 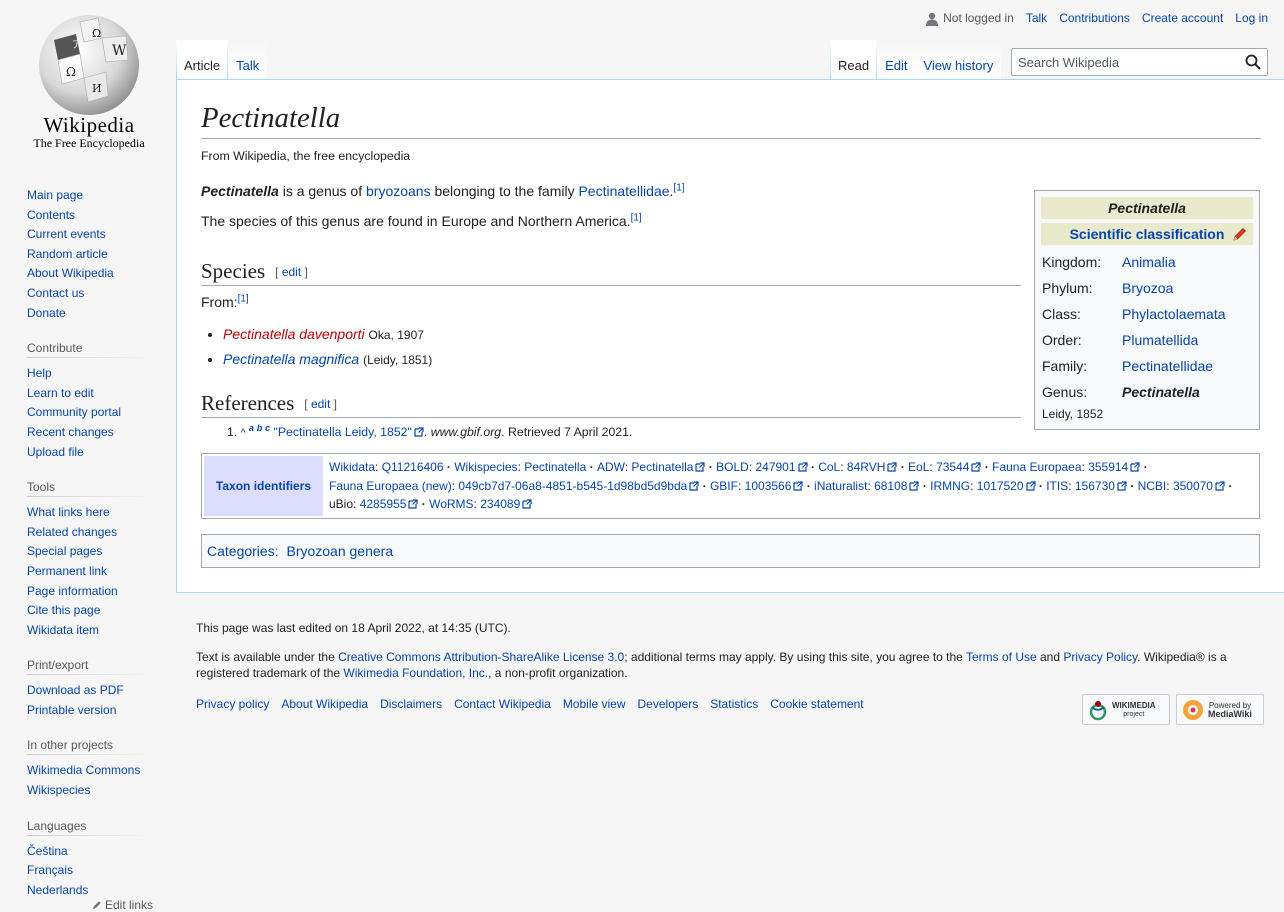 I want to click on identifier-value-link: 1003566, so click(x=768, y=486).